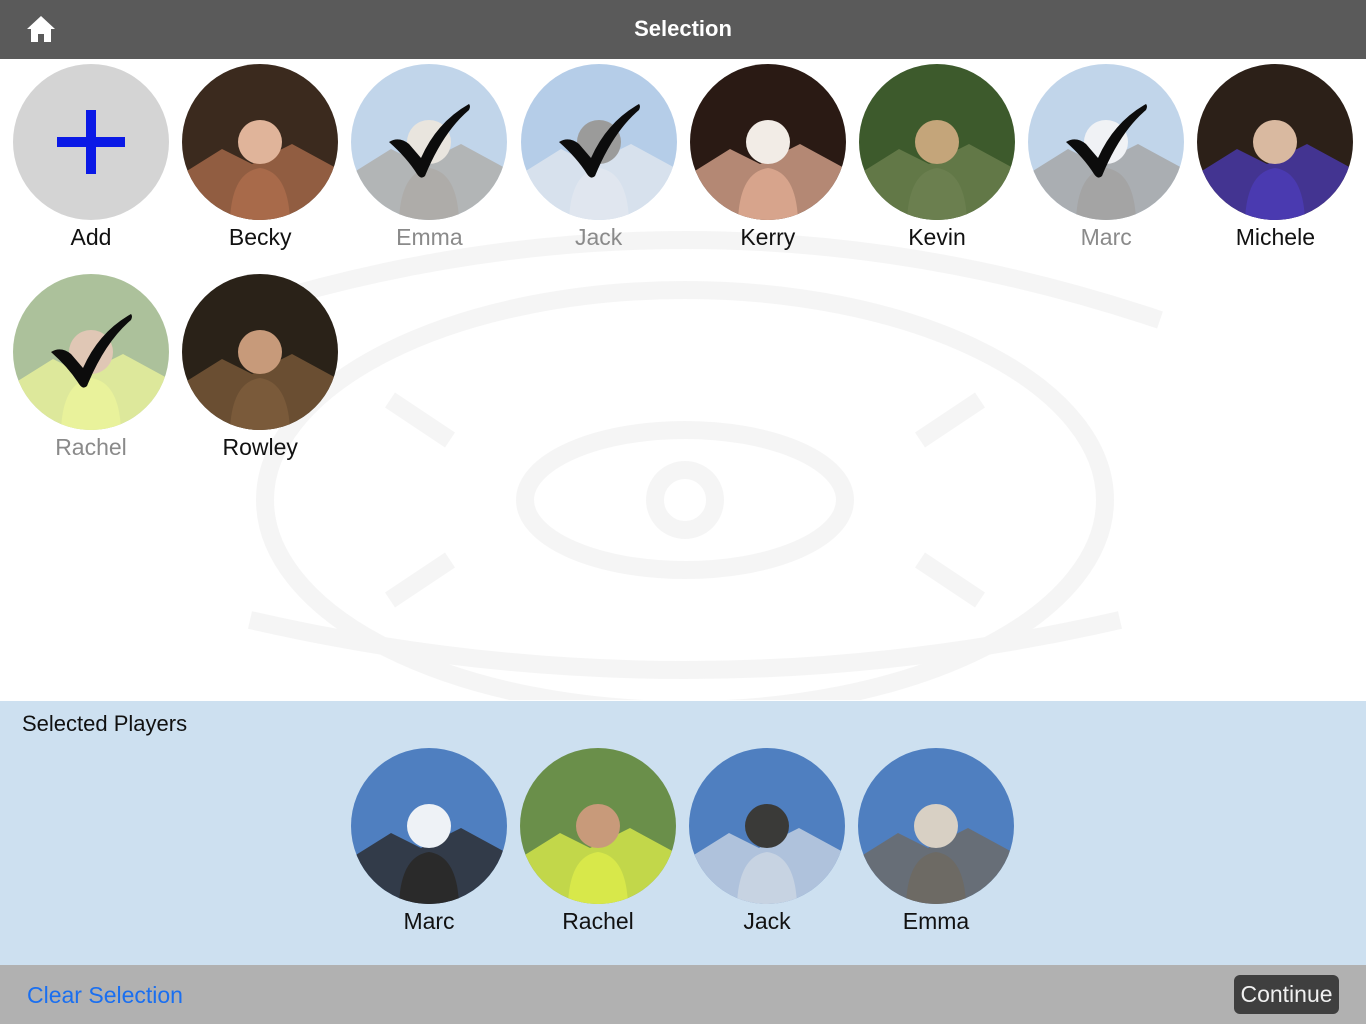  Describe the element at coordinates (768, 237) in the screenshot. I see `player-name: Kerry` at that location.